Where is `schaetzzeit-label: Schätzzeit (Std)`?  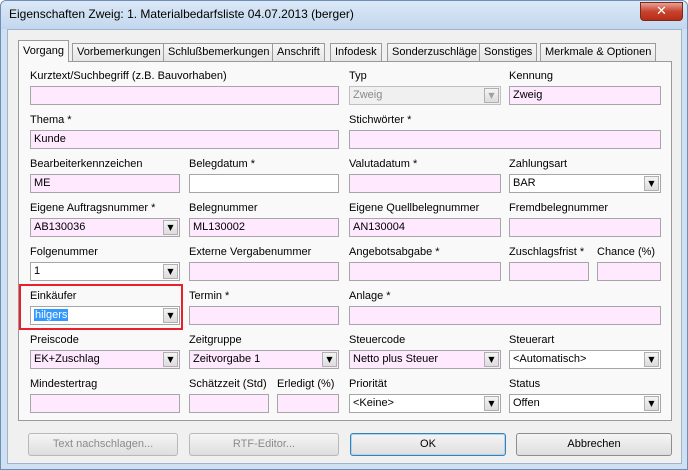 schaetzzeit-label: Schätzzeit (Std) is located at coordinates (228, 384).